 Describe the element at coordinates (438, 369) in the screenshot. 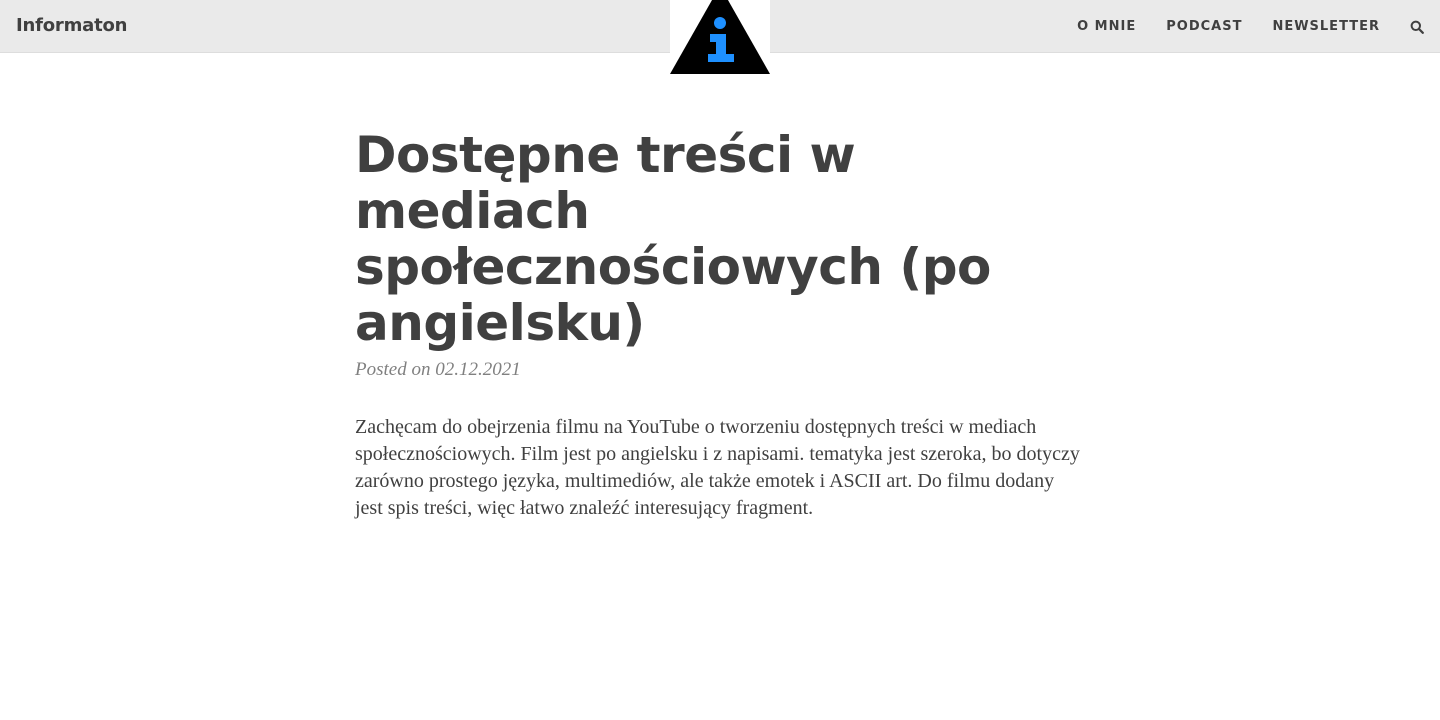

I see `post-date: Posted on 02.12.2021` at that location.